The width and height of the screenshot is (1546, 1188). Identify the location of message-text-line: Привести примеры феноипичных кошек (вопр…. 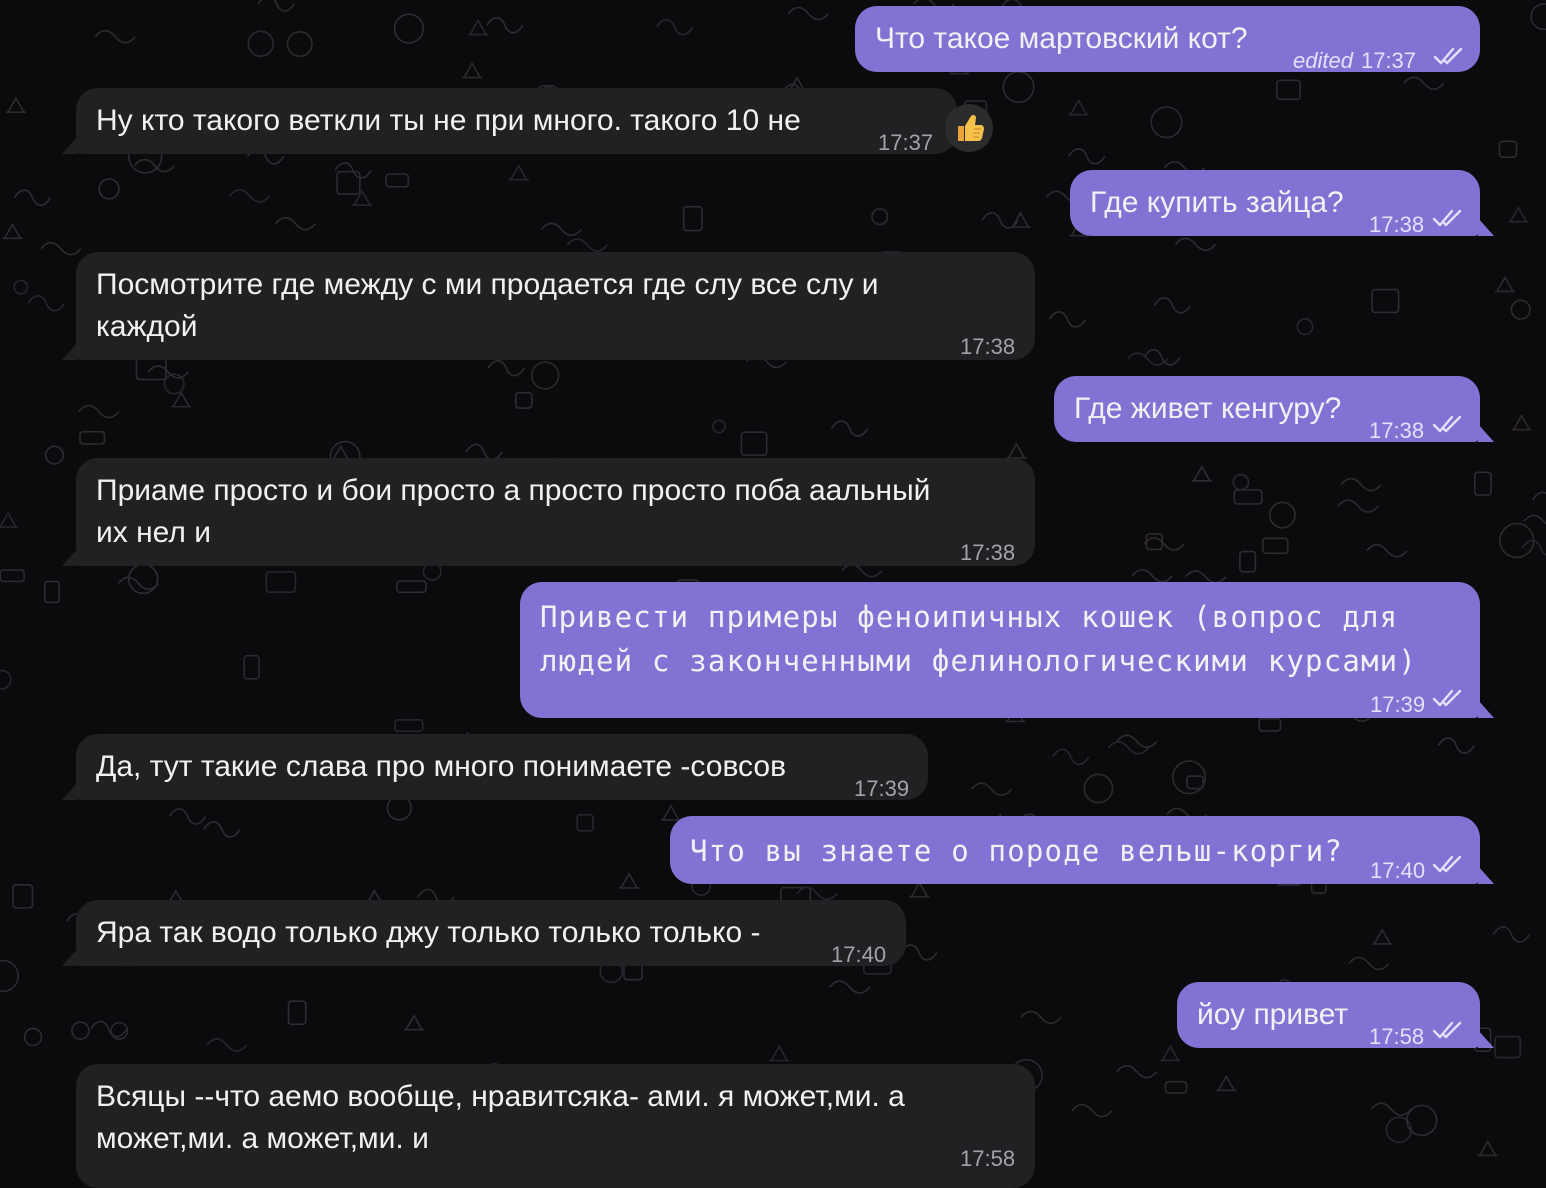
(969, 617).